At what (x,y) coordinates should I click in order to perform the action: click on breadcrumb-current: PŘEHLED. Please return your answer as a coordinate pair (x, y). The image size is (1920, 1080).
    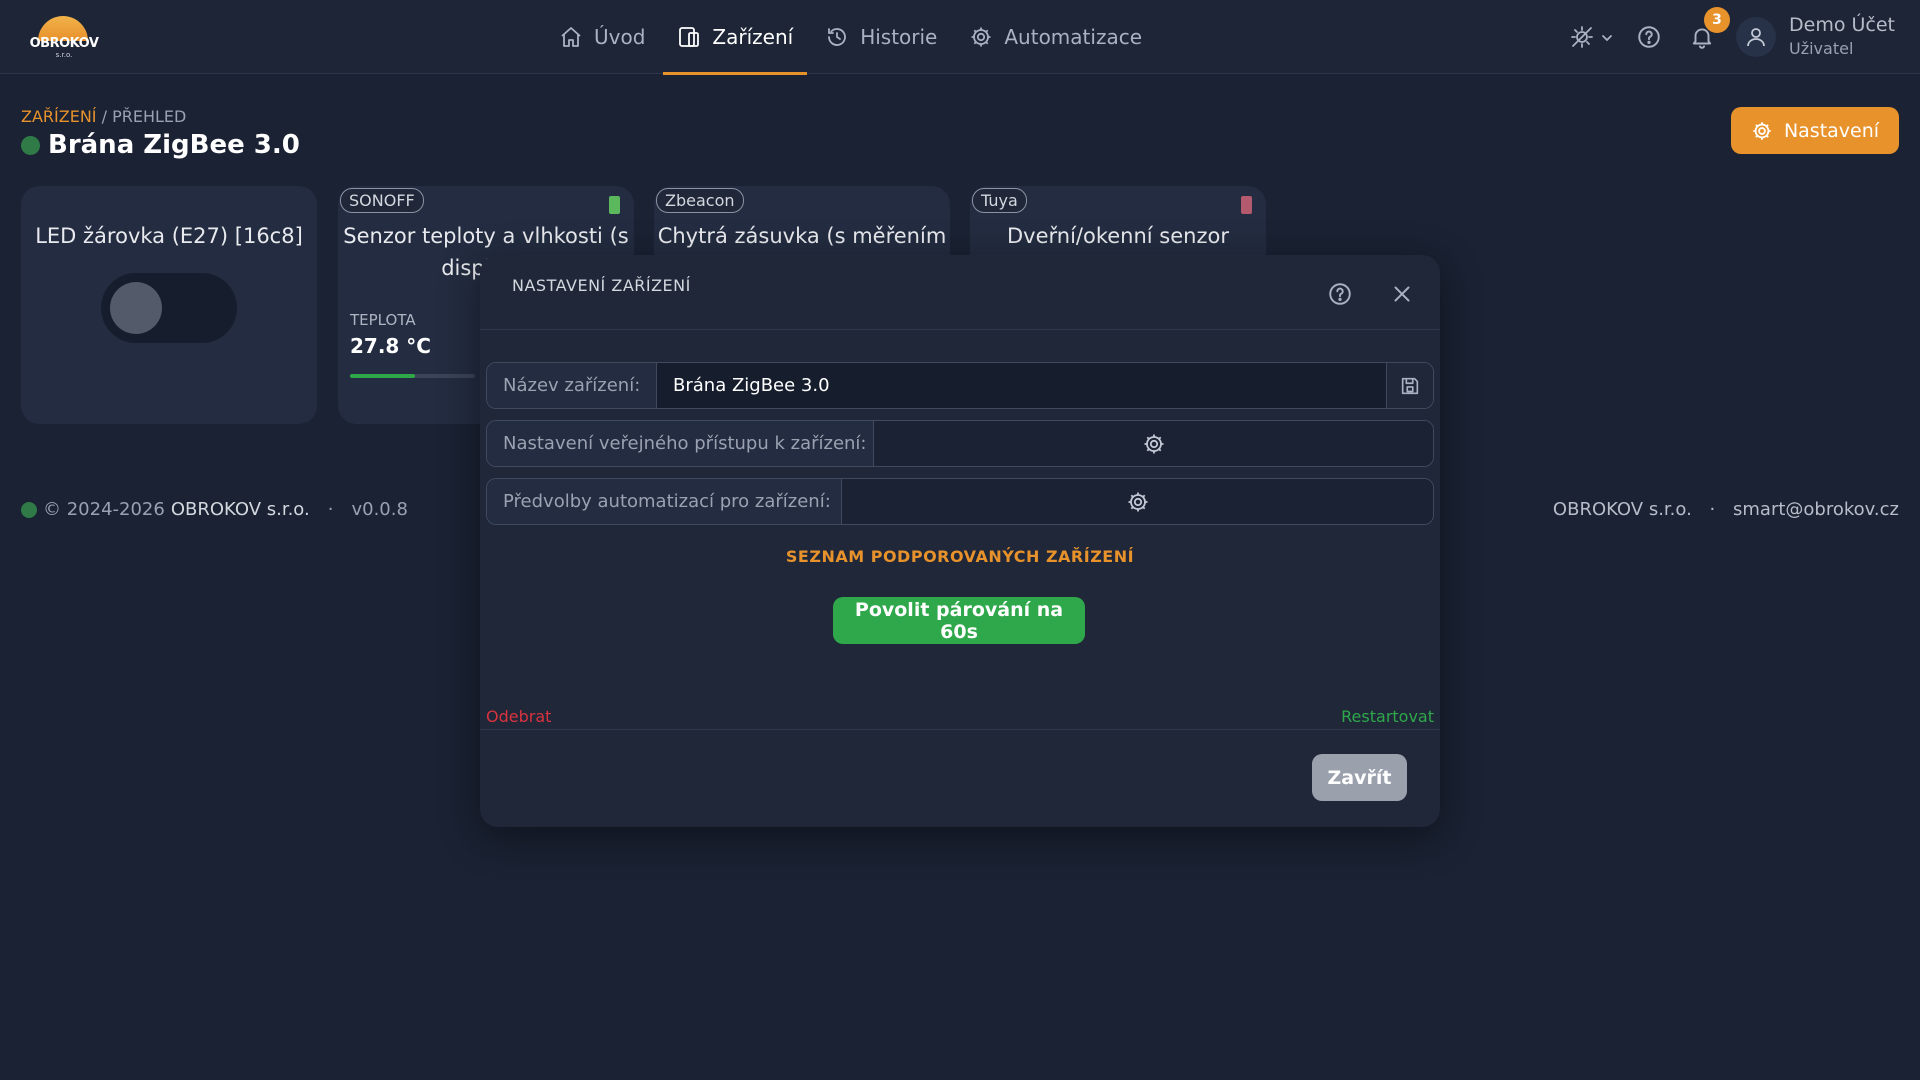
    Looking at the image, I should click on (149, 116).